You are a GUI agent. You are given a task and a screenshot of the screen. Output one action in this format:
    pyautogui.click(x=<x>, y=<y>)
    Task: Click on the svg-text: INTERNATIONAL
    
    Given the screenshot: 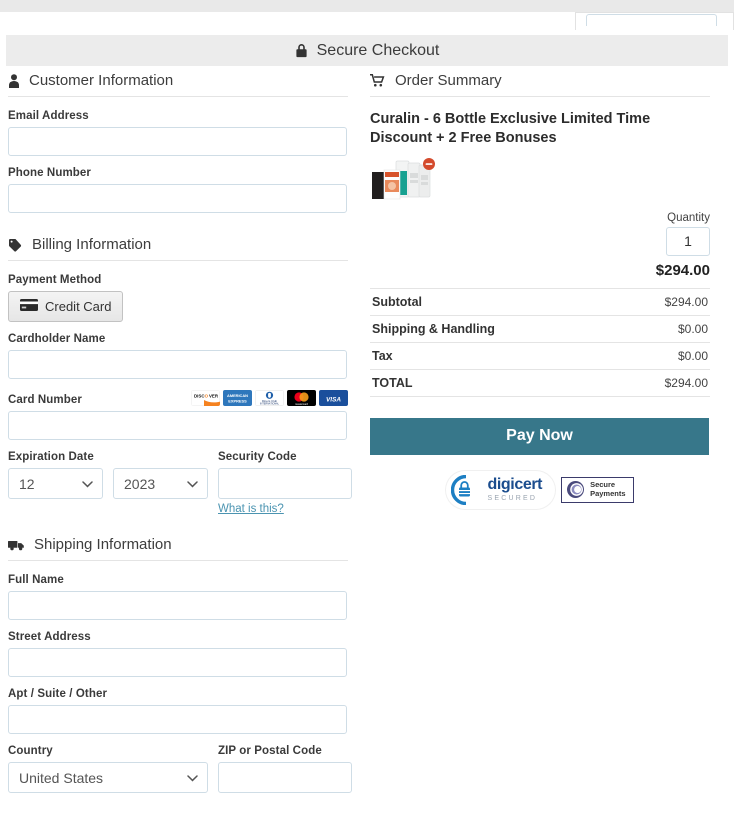 What is the action you would take?
    pyautogui.click(x=270, y=404)
    